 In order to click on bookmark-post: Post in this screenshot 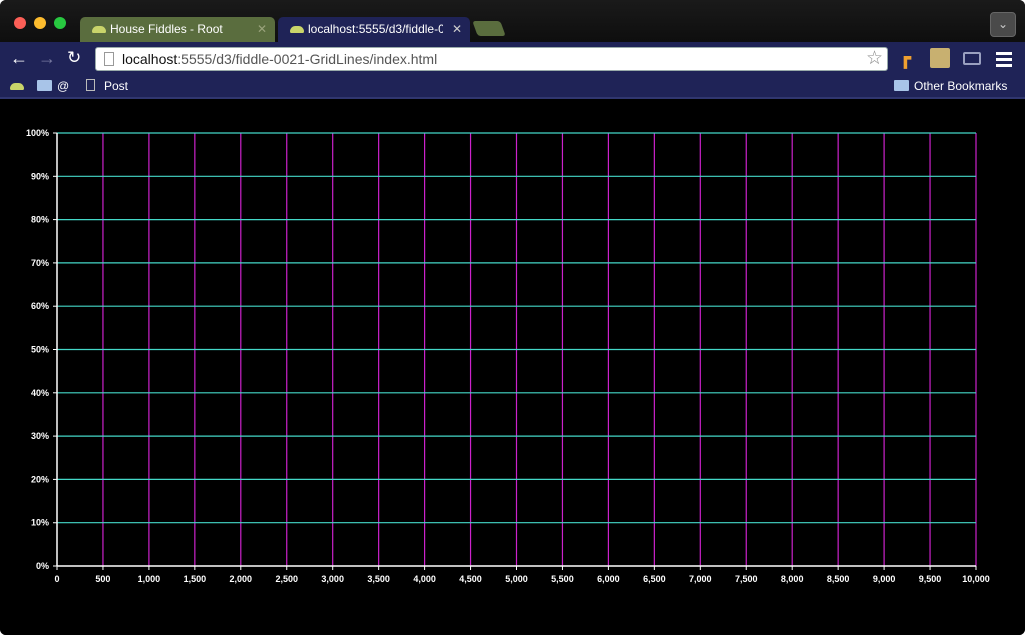, I will do `click(107, 86)`.